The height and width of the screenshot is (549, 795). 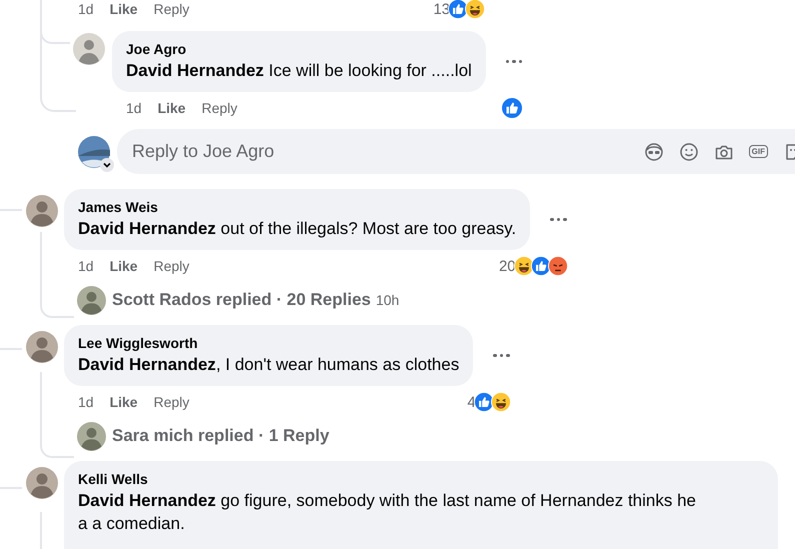 I want to click on comment-text: David Hernandez Ice will be looking for .....lol, so click(x=299, y=71).